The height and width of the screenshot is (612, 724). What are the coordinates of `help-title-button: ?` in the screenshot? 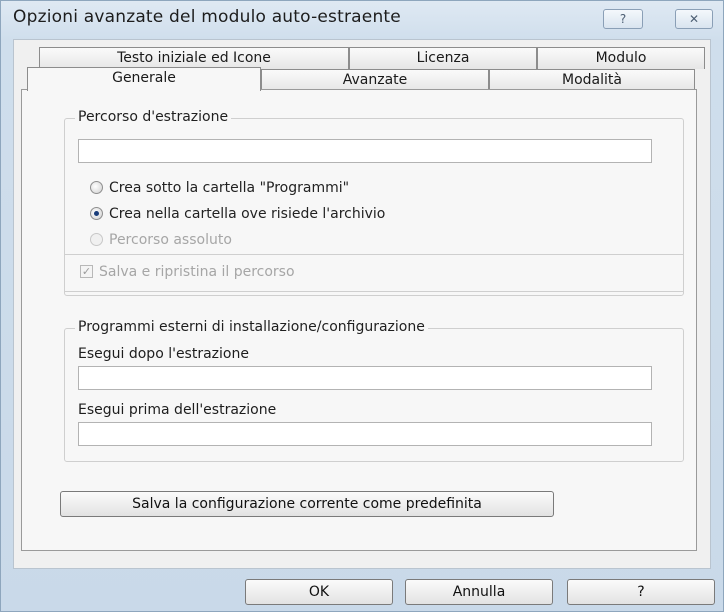 It's located at (623, 19).